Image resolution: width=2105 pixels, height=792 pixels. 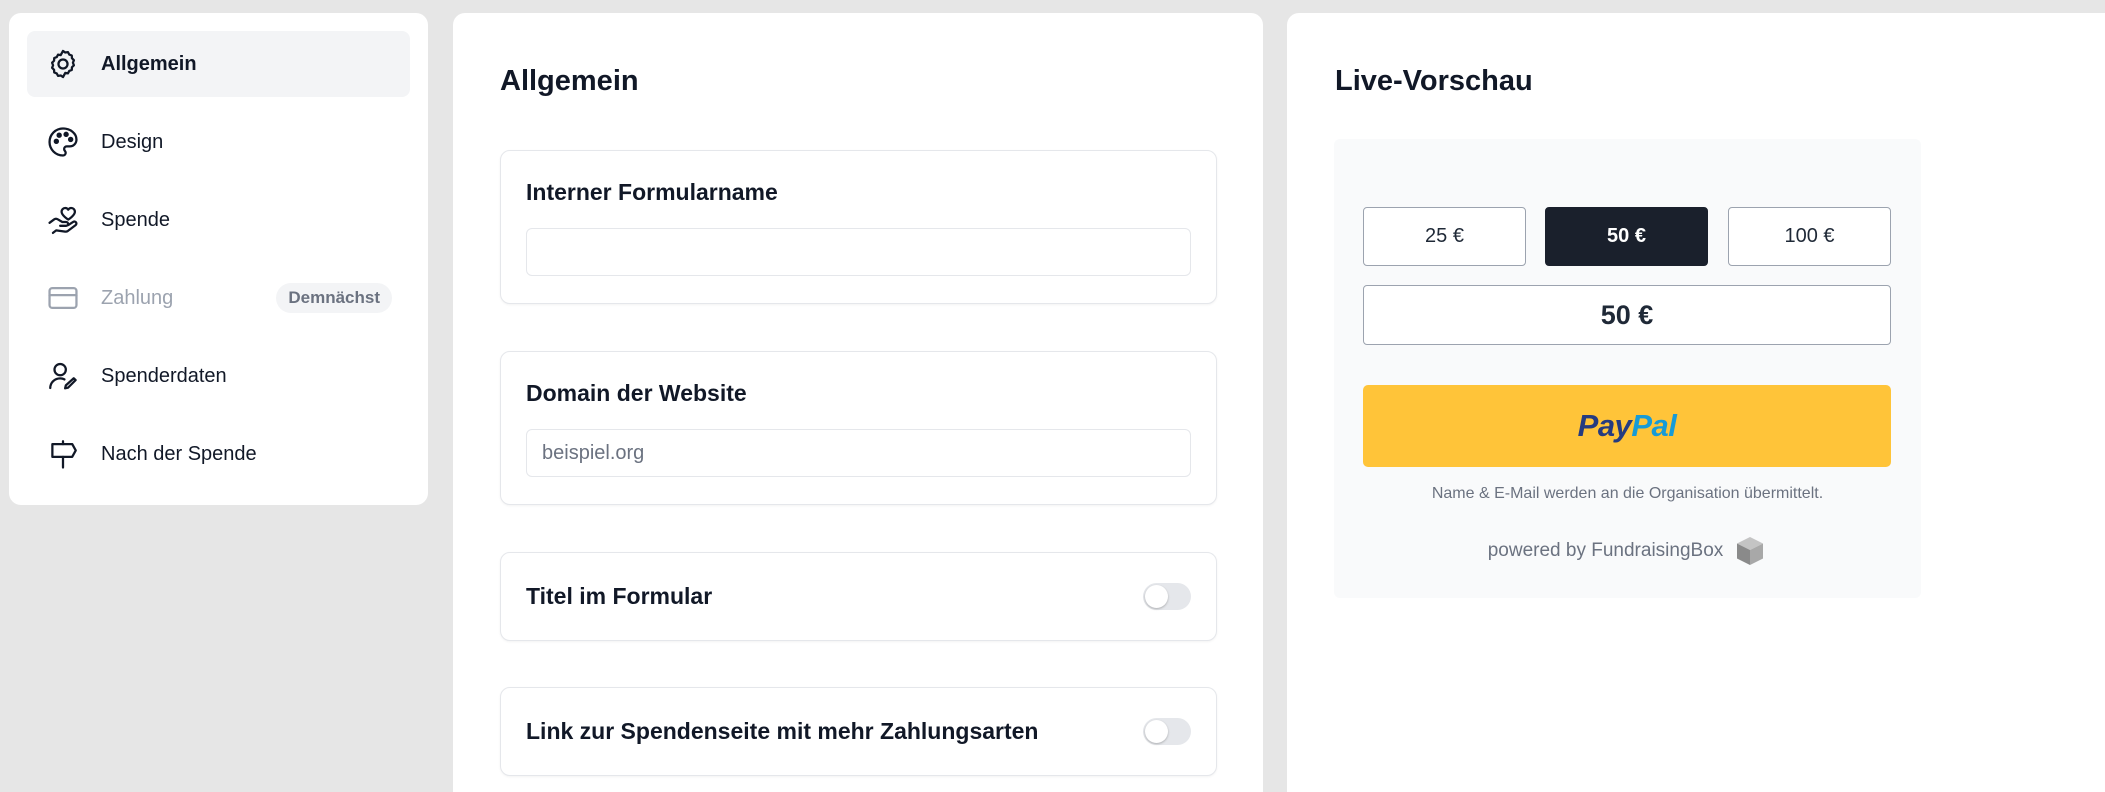 What do you see at coordinates (652, 192) in the screenshot?
I see `form-name-label: Interner Formularname` at bounding box center [652, 192].